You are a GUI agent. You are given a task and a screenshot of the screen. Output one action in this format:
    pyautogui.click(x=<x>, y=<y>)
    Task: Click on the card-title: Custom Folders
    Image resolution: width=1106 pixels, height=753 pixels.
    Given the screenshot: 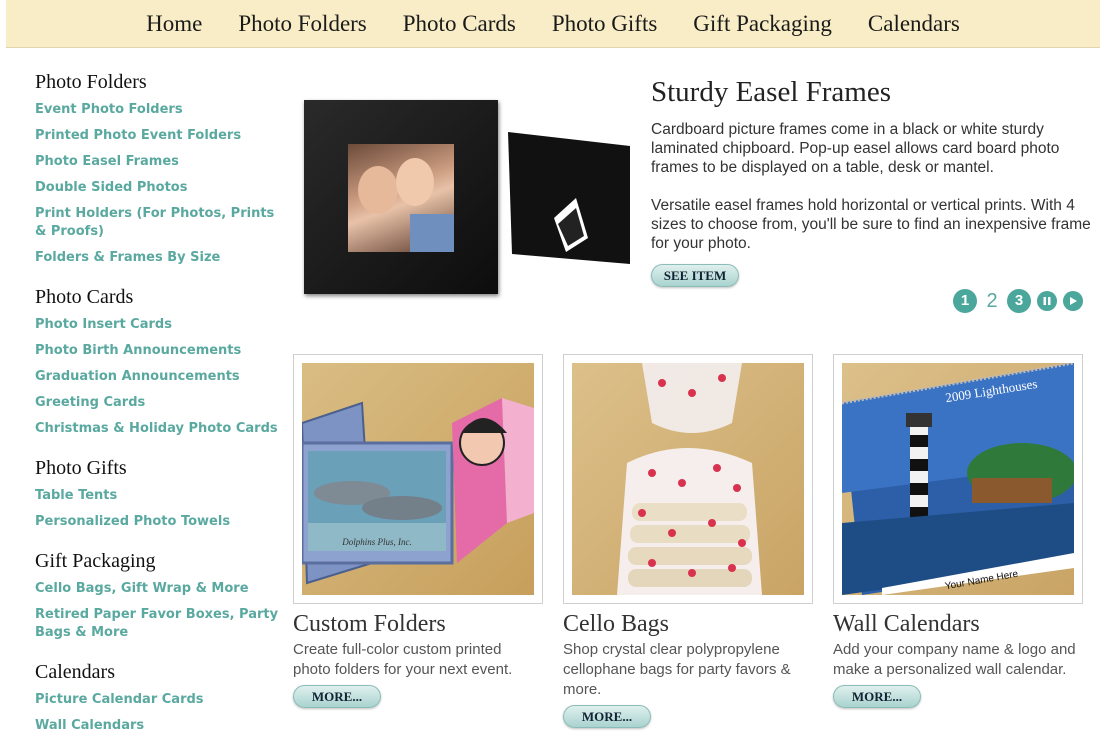 What is the action you would take?
    pyautogui.click(x=369, y=624)
    